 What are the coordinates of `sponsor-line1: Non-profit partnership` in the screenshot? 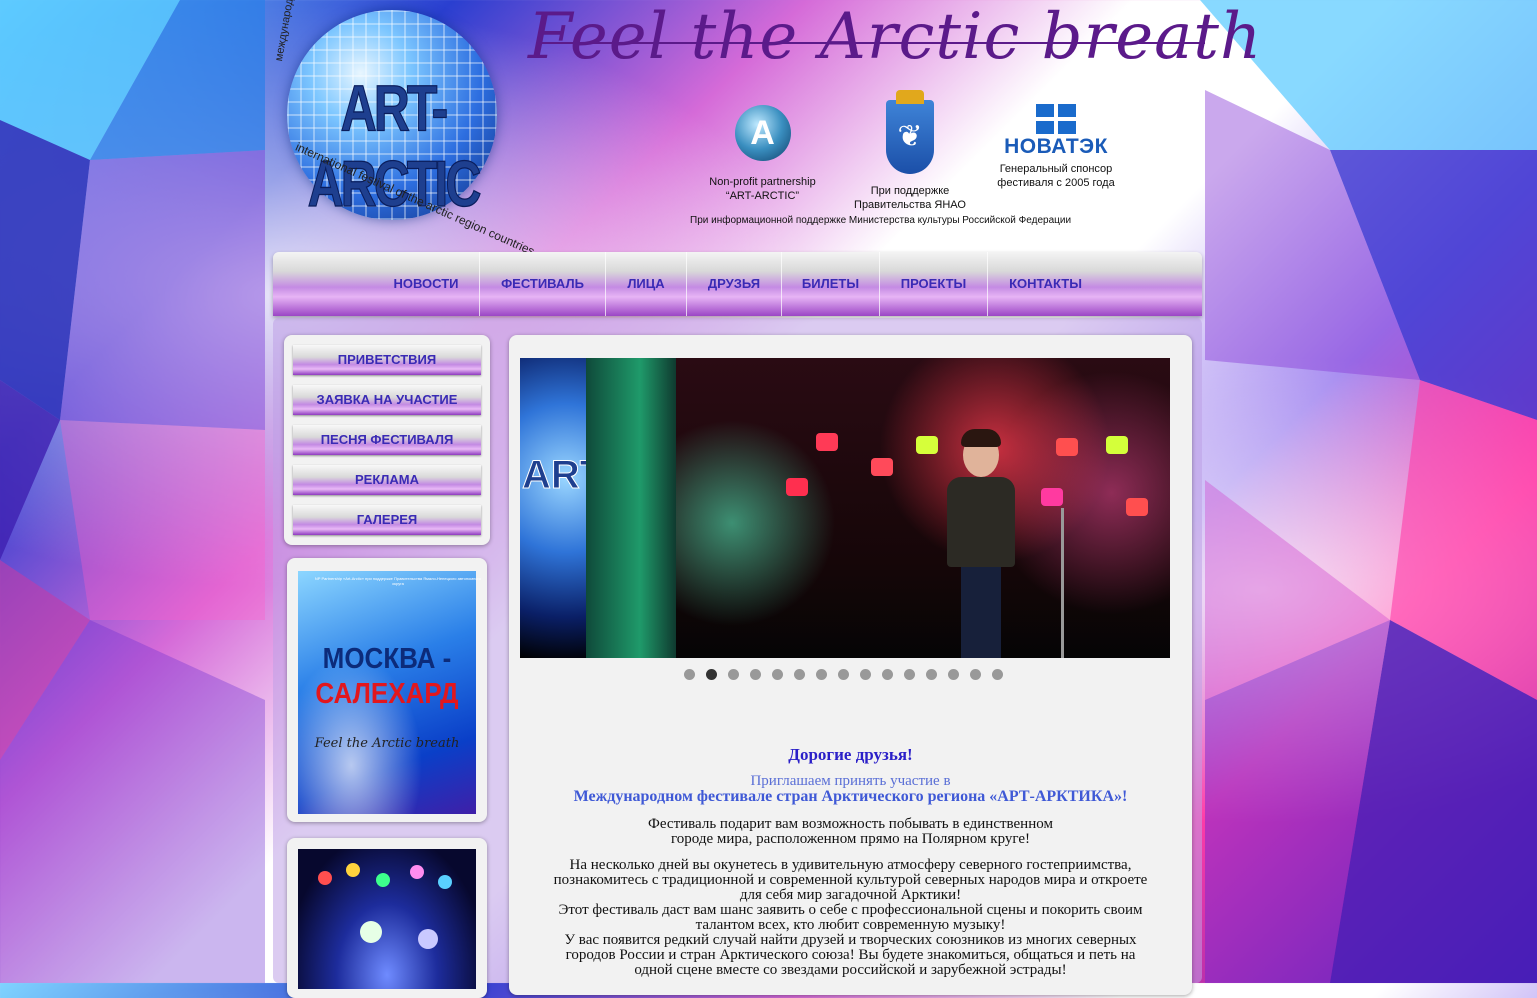 It's located at (762, 182).